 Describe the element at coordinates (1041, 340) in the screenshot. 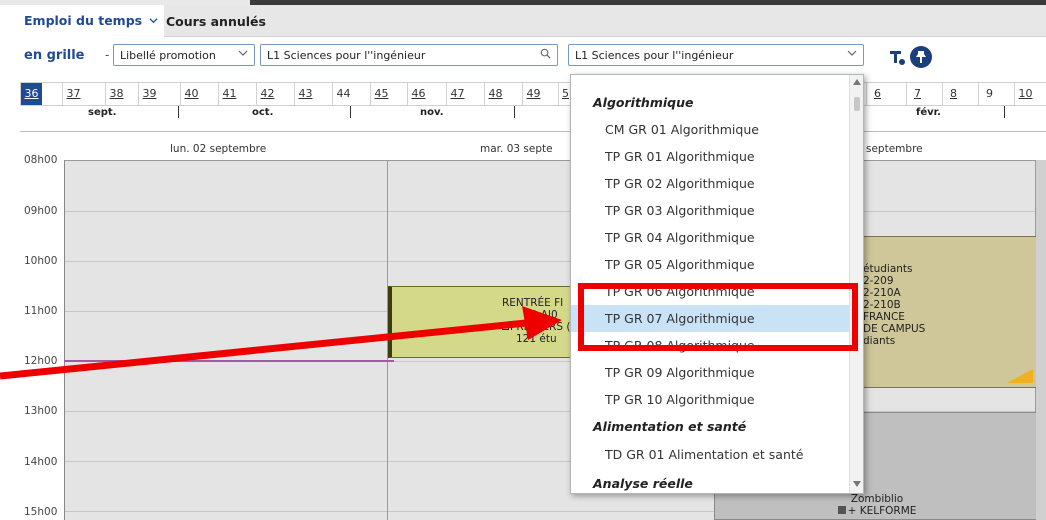

I see `grid-right-edge` at that location.